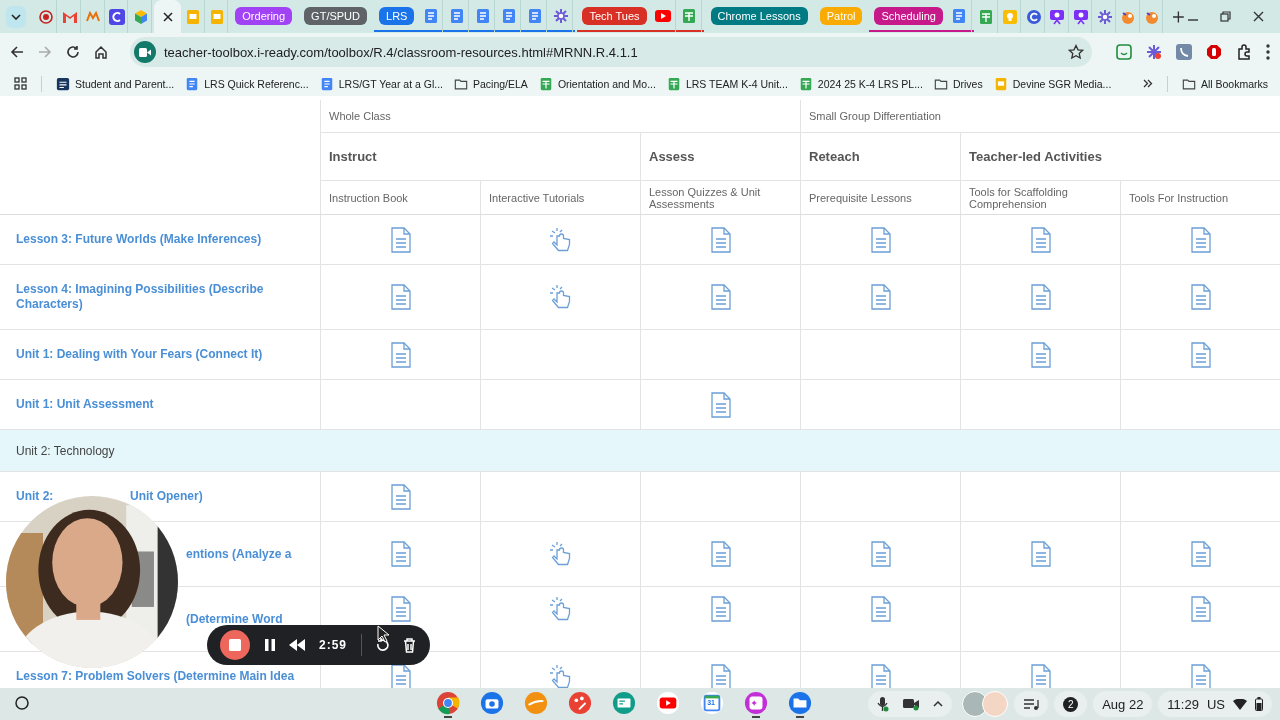 This screenshot has height=720, width=1280. Describe the element at coordinates (1071, 704) in the screenshot. I see `notification-count: 2` at that location.